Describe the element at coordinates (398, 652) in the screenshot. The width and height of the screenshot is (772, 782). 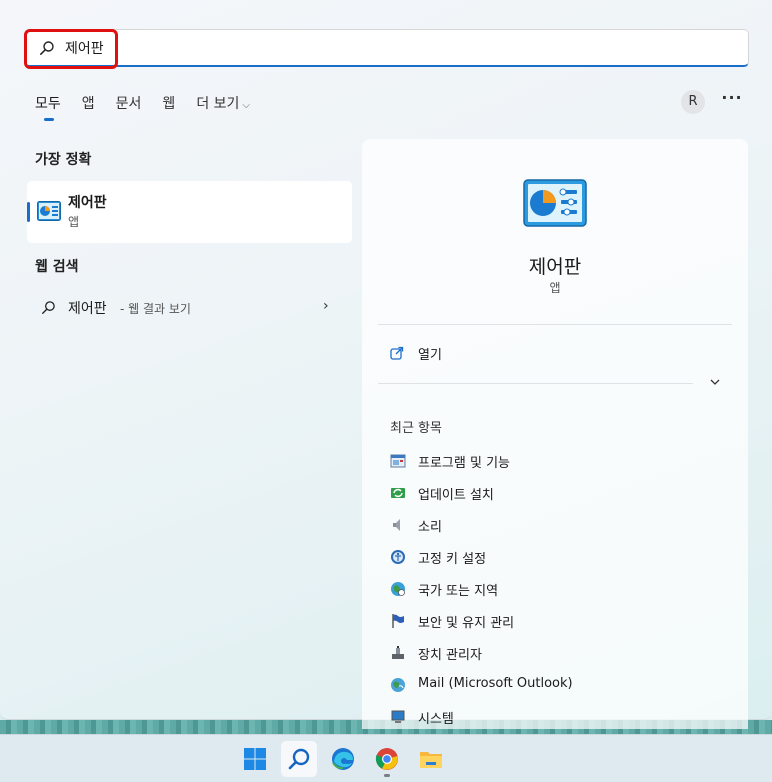
I see `device-manager-icon` at that location.